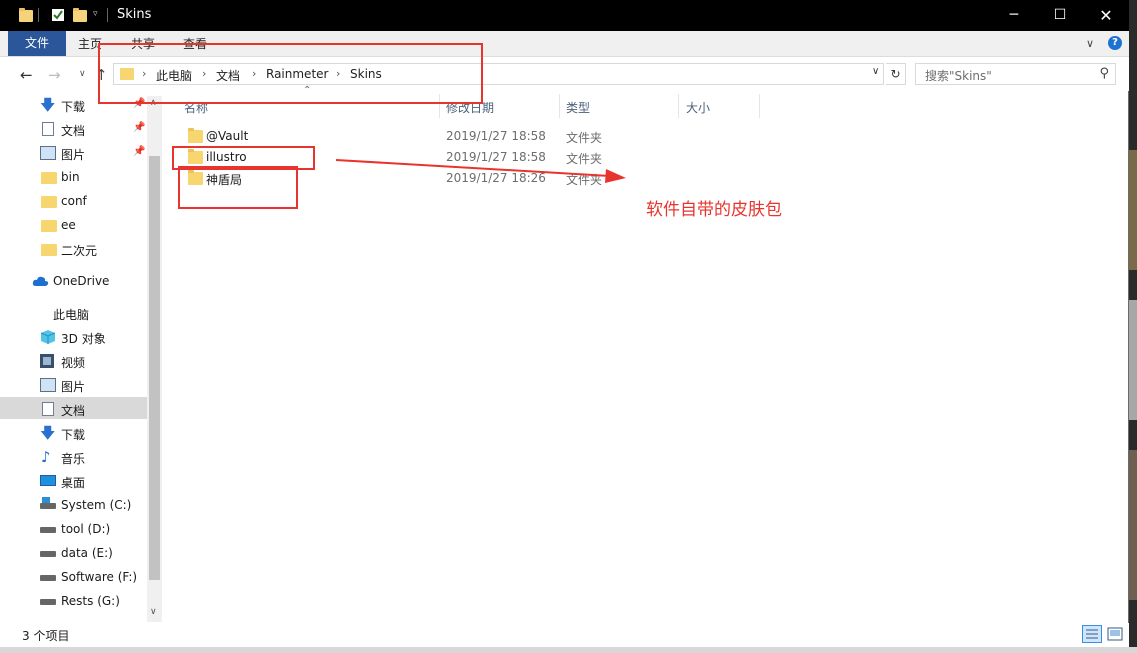  What do you see at coordinates (1060, 15) in the screenshot?
I see `maximize-button: ☐` at bounding box center [1060, 15].